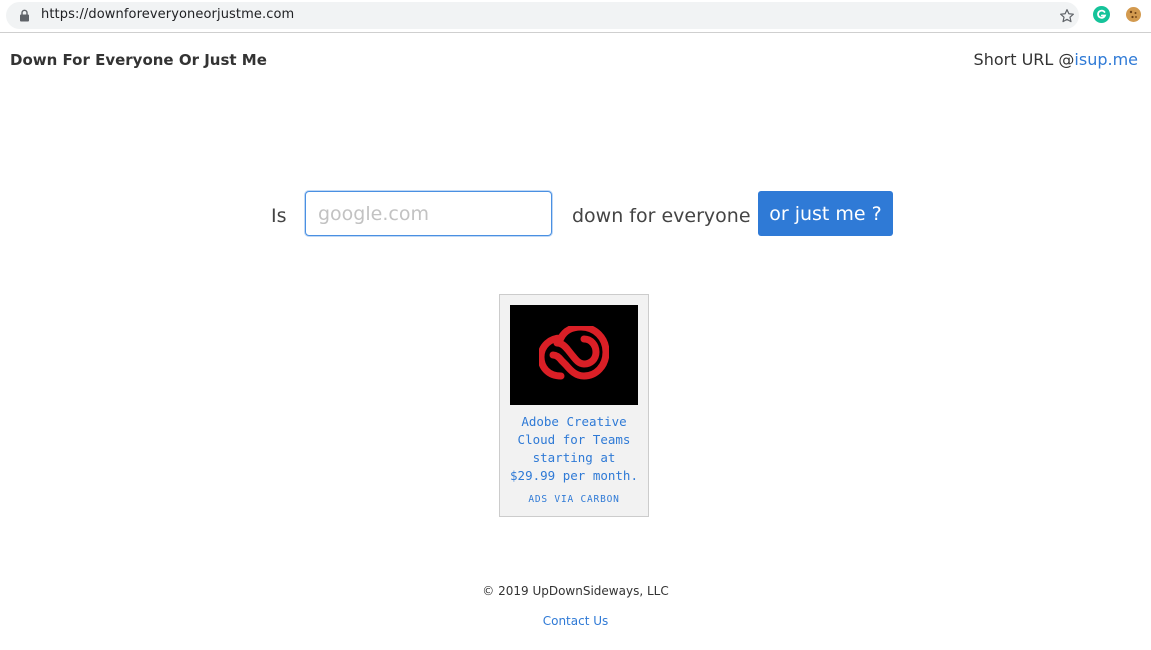 The height and width of the screenshot is (650, 1151). What do you see at coordinates (1133, 14) in the screenshot?
I see `cookie-extension-icon` at bounding box center [1133, 14].